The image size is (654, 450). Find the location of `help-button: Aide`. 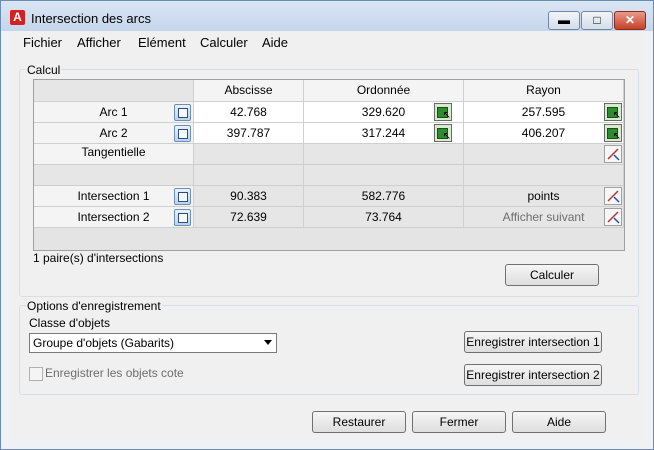

help-button: Aide is located at coordinates (559, 422).